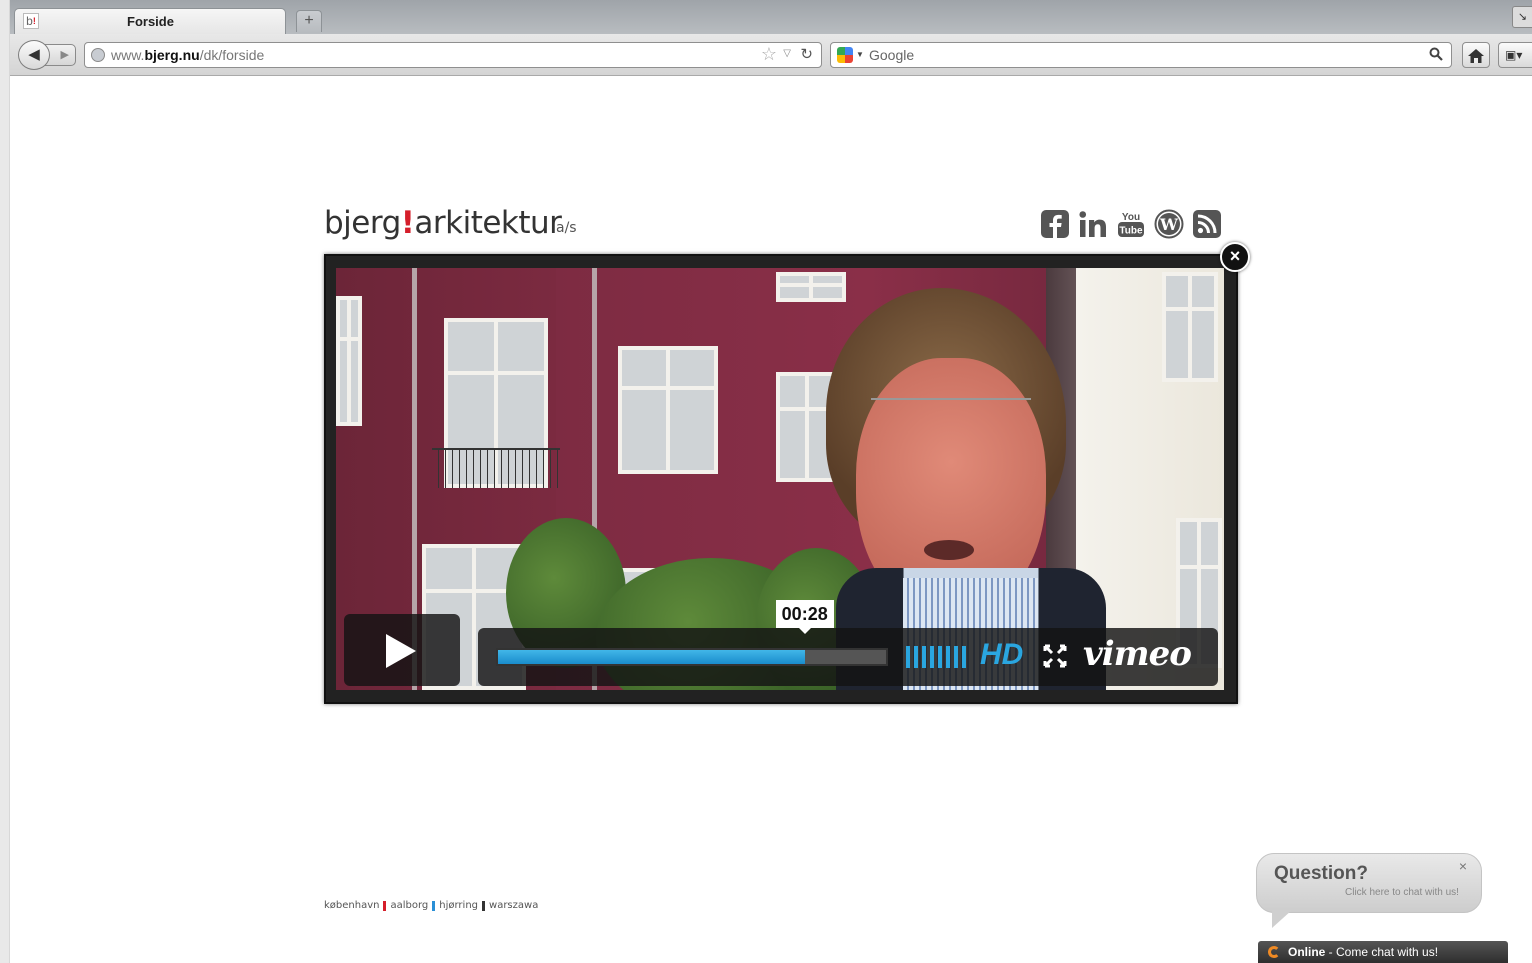 The width and height of the screenshot is (1532, 963). I want to click on site-logo: bjerg!arkitektur, so click(443, 223).